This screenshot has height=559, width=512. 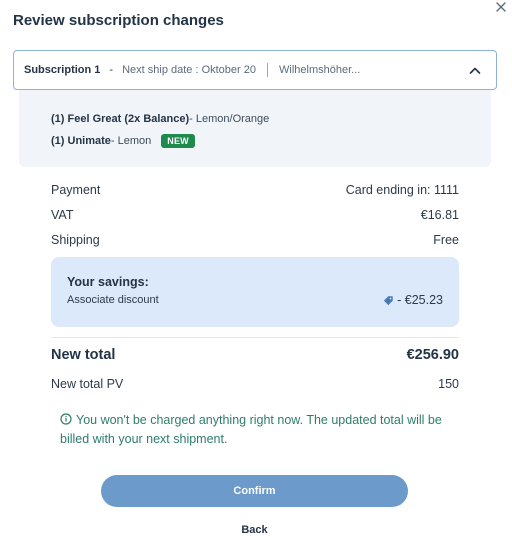 What do you see at coordinates (448, 384) in the screenshot?
I see `new-total-pv-value: 150` at bounding box center [448, 384].